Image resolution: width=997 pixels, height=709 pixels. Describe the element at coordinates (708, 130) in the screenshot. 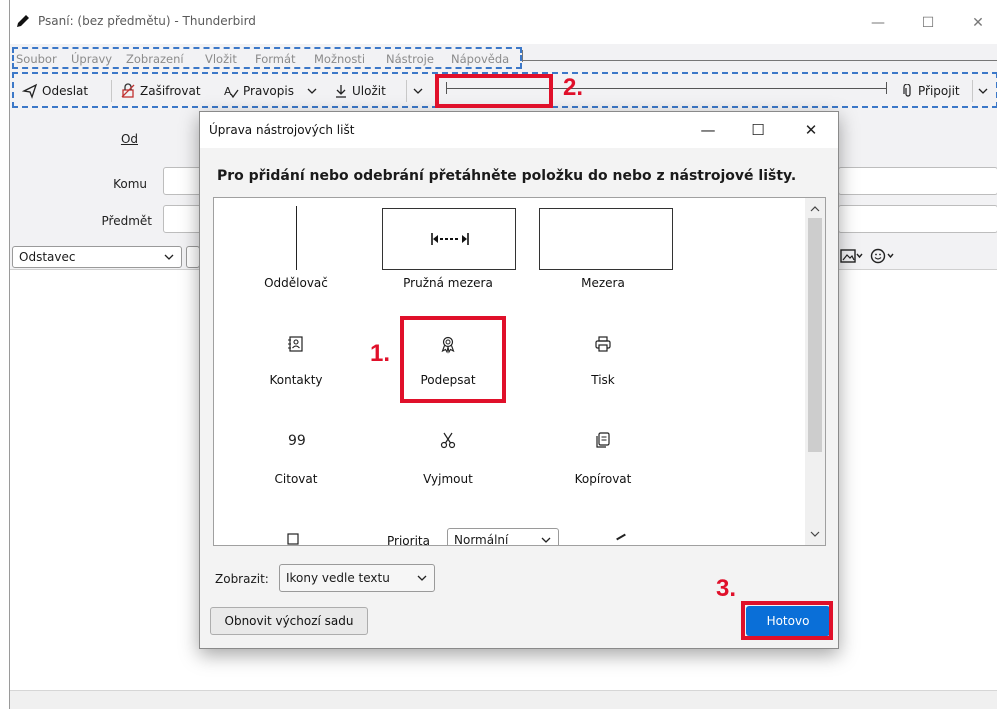

I see `dialog-minimize-button: —` at that location.